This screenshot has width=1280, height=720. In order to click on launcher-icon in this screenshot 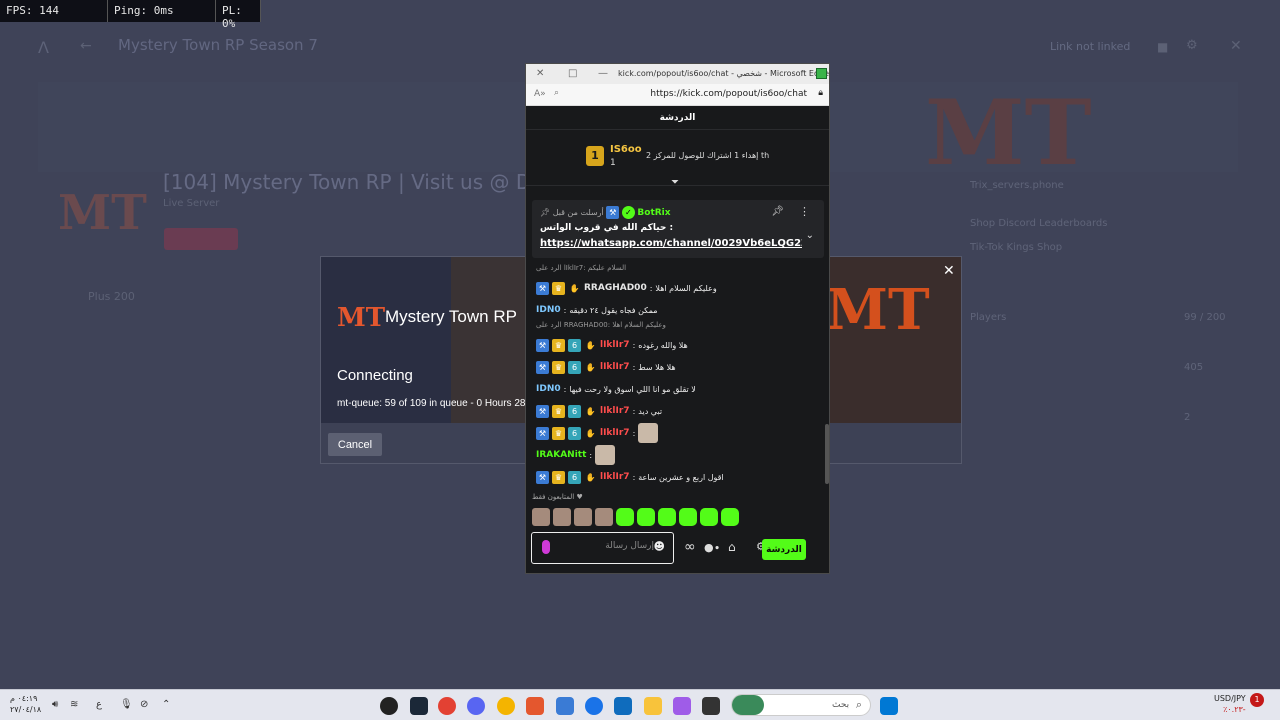, I will do `click(535, 706)`.